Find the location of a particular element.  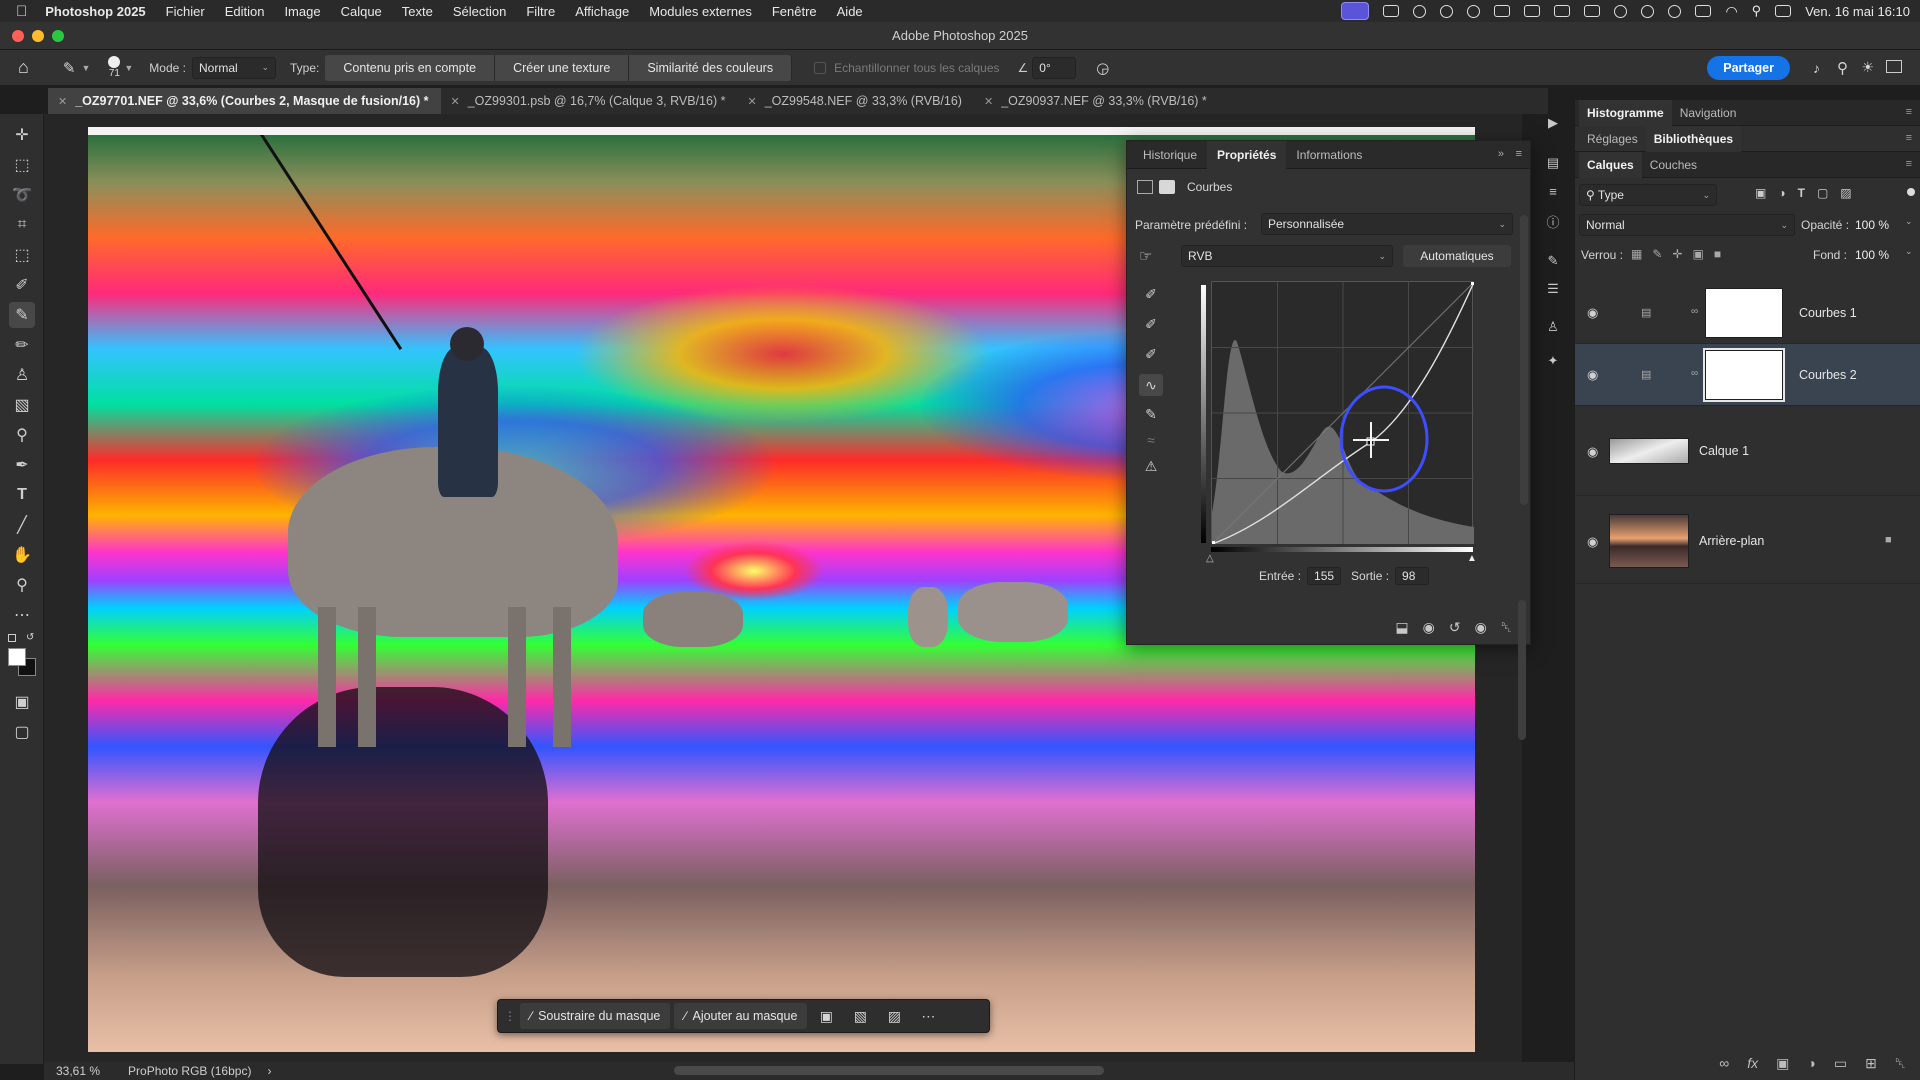

pressure-size-icon: ◶ is located at coordinates (1102, 68).